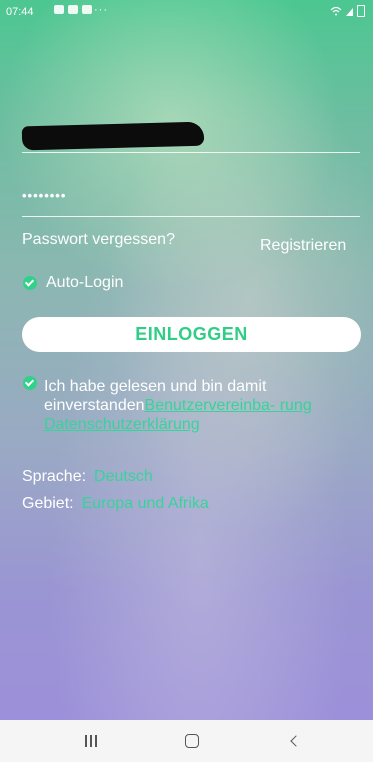 Image resolution: width=373 pixels, height=762 pixels. I want to click on password-field: ••••••••, so click(191, 199).